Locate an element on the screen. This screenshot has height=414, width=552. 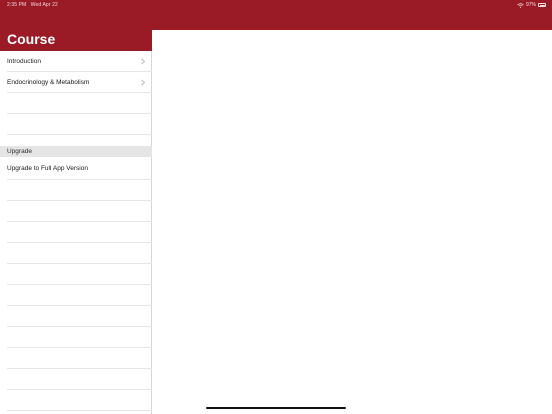
list-item-label: Introduction is located at coordinates (24, 61).